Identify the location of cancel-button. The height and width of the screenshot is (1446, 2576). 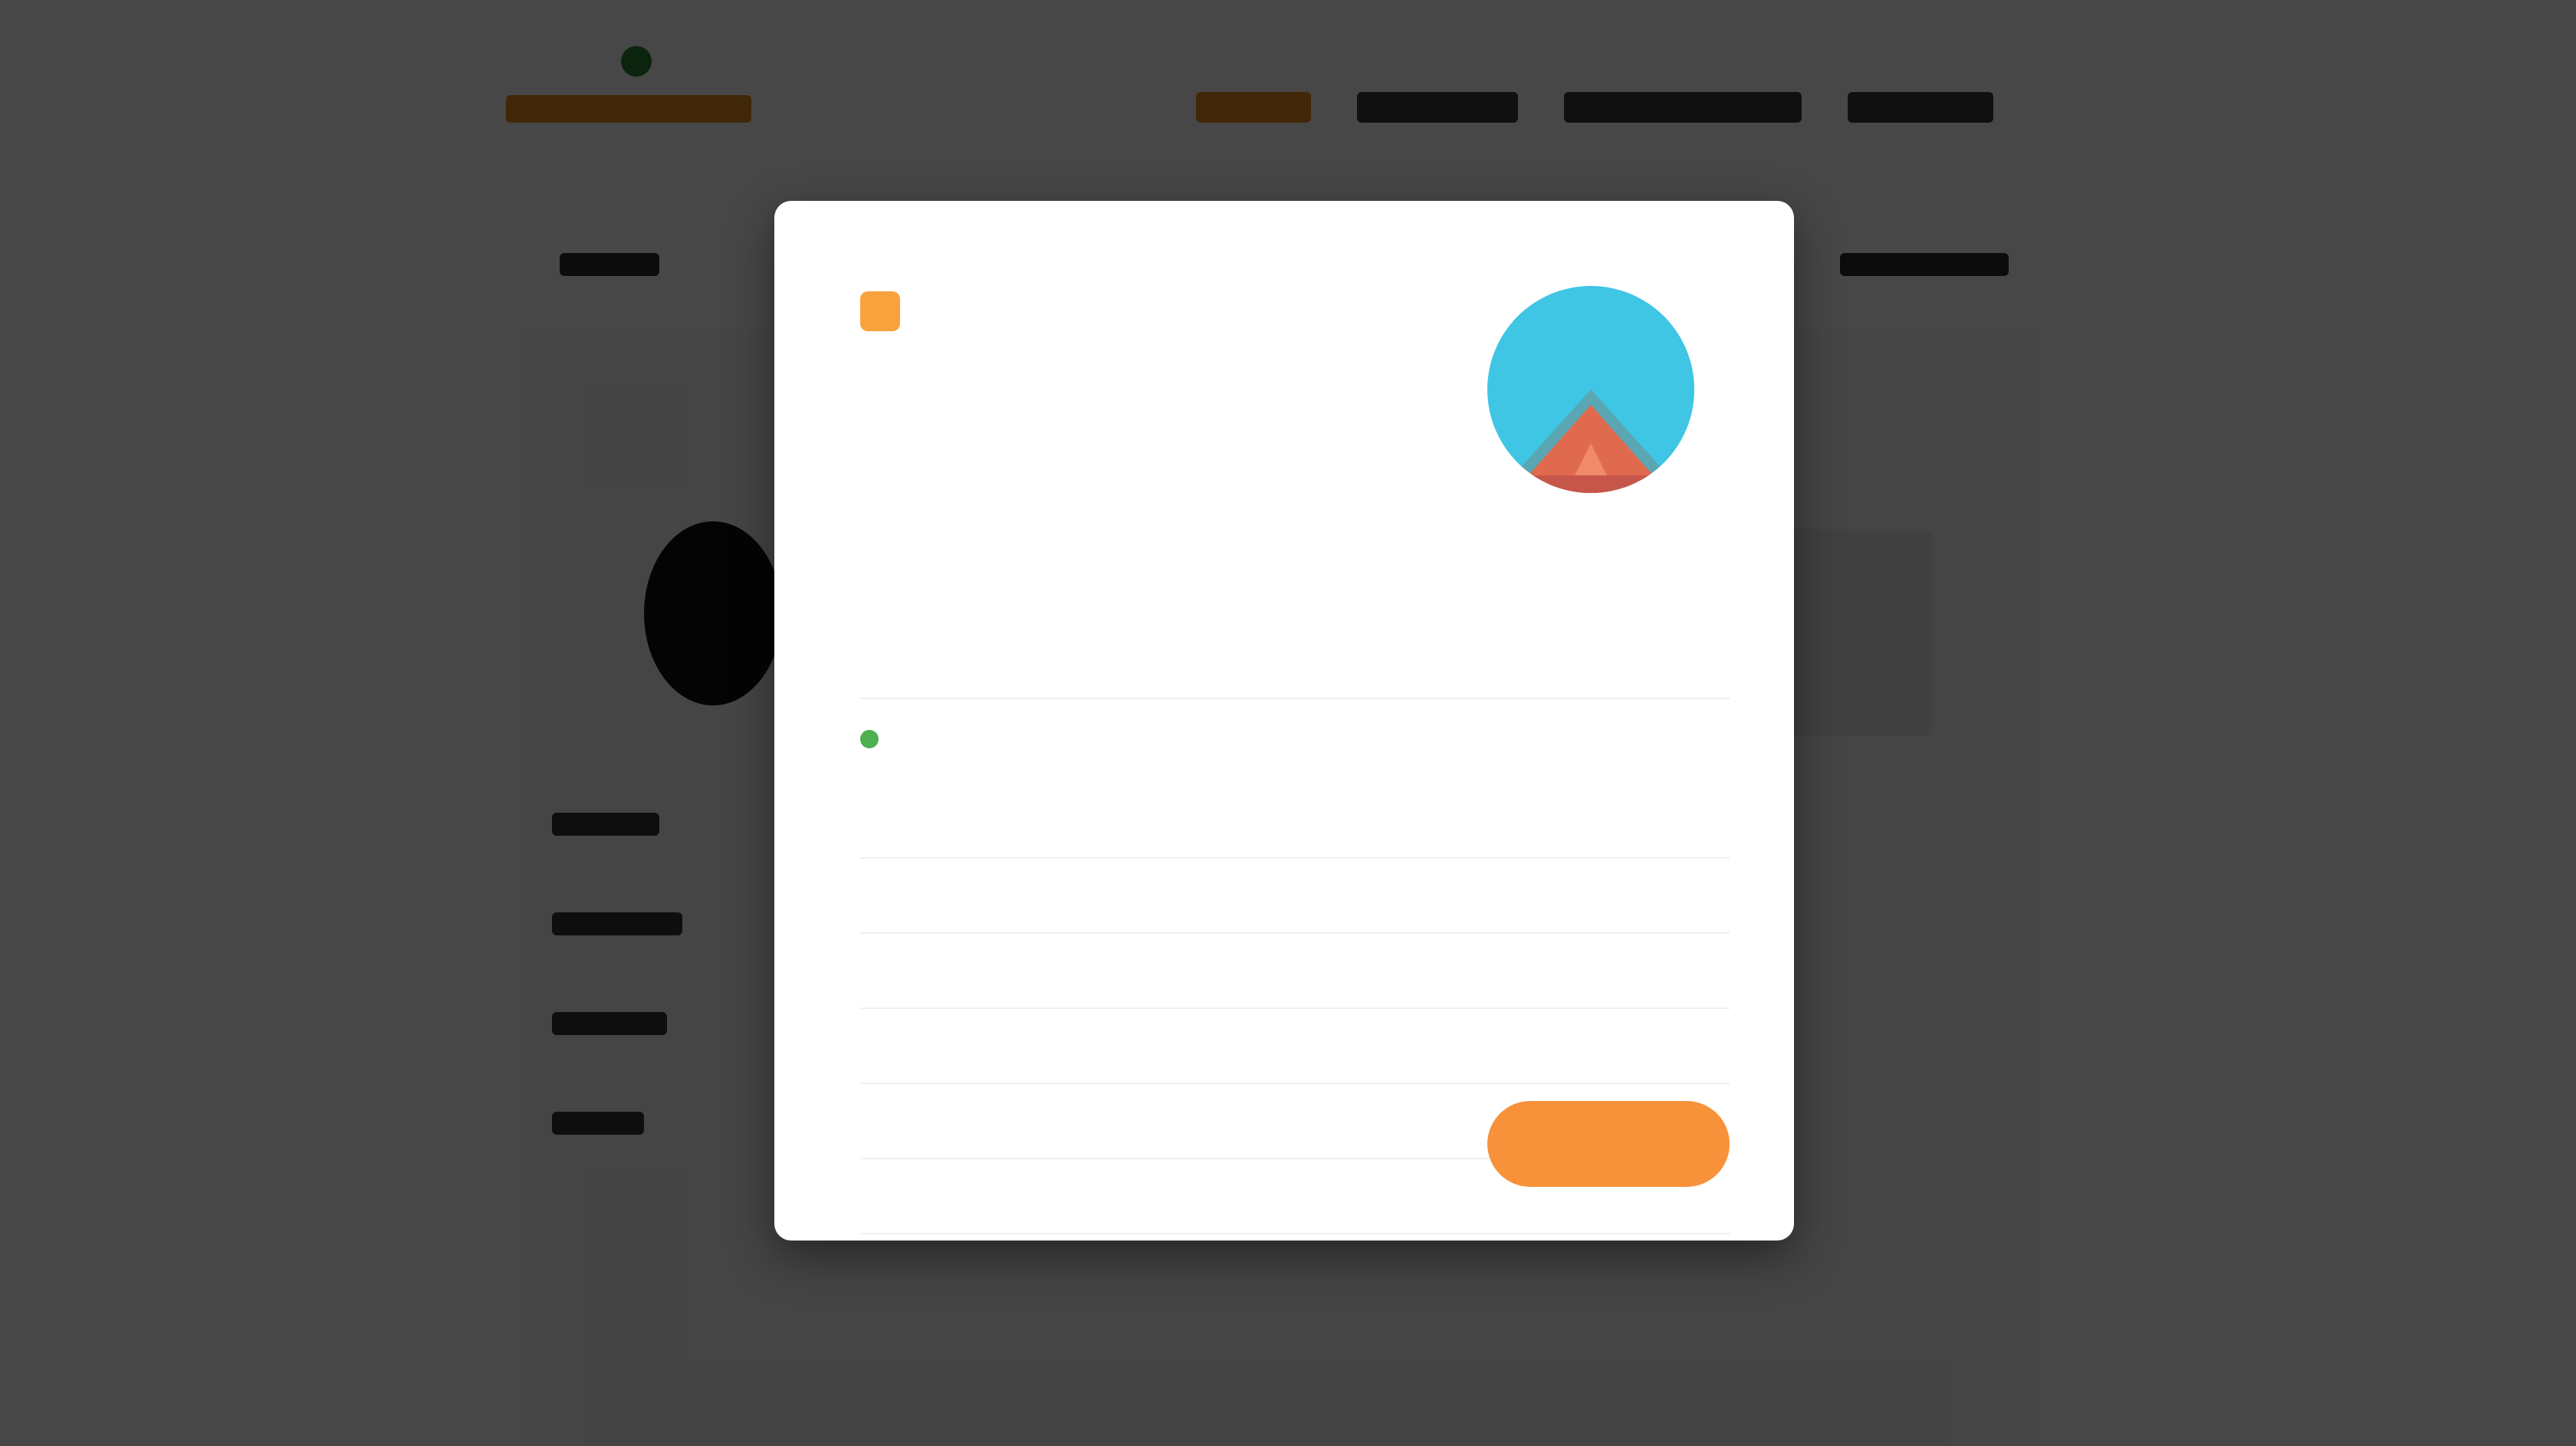
(1366, 1144).